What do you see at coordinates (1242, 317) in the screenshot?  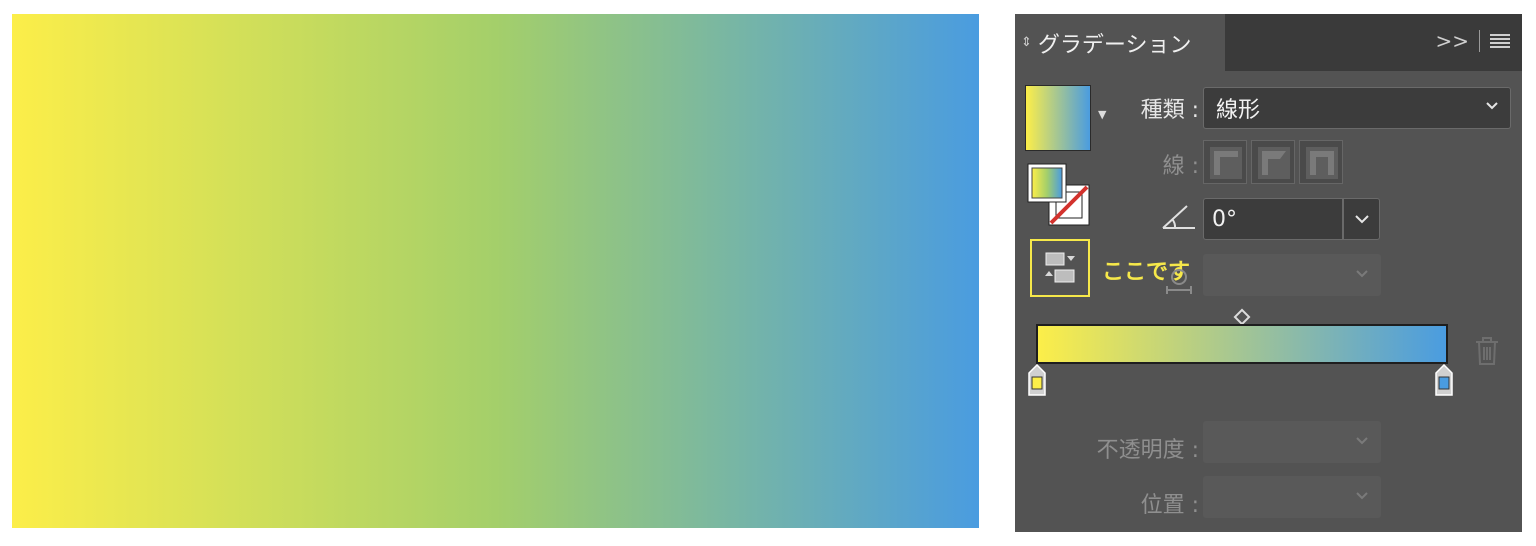 I see `gradient-midpoint-handle` at bounding box center [1242, 317].